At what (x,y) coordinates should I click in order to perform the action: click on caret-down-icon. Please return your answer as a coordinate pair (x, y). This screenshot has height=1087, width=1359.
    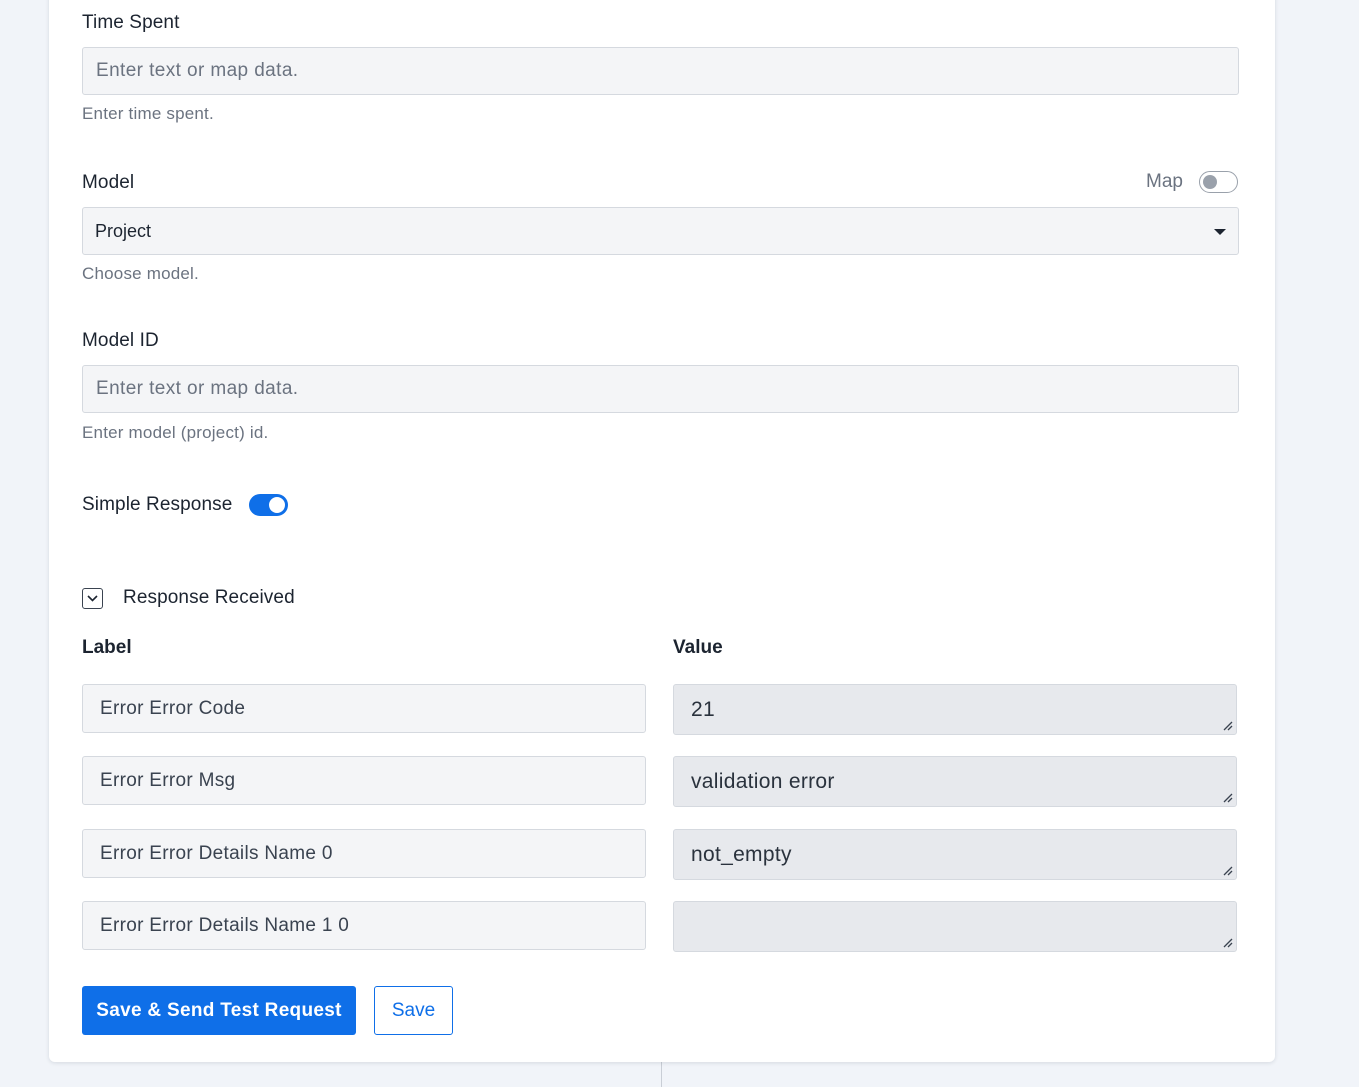
    Looking at the image, I should click on (1220, 232).